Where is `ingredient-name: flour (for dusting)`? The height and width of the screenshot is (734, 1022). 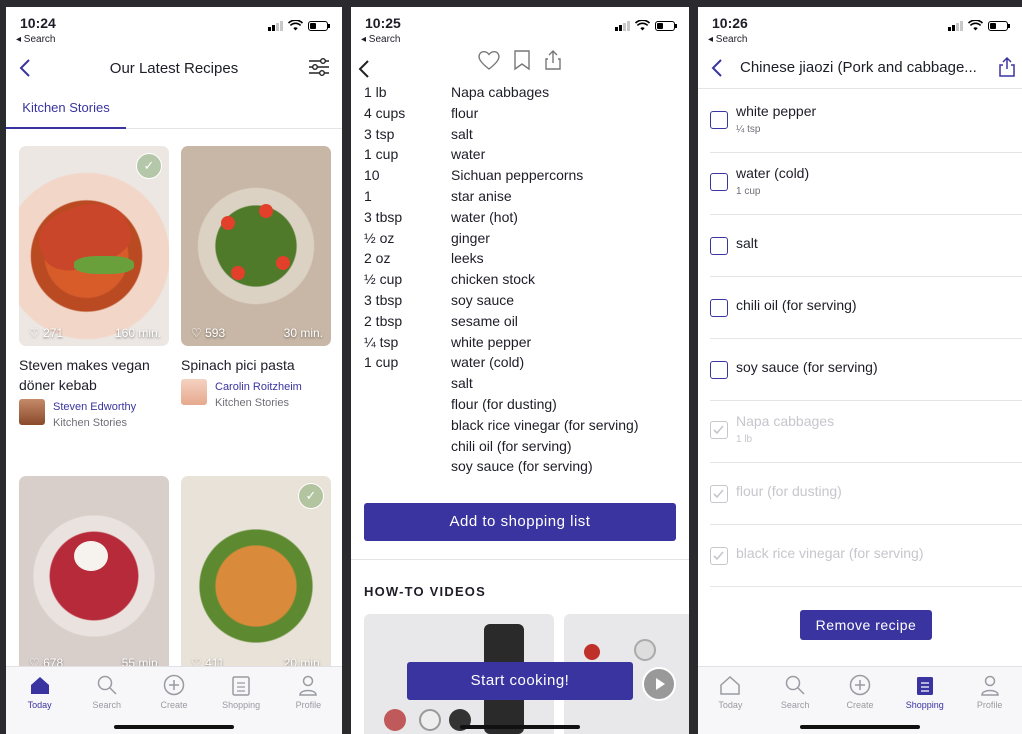
ingredient-name: flour (for dusting) is located at coordinates (504, 403).